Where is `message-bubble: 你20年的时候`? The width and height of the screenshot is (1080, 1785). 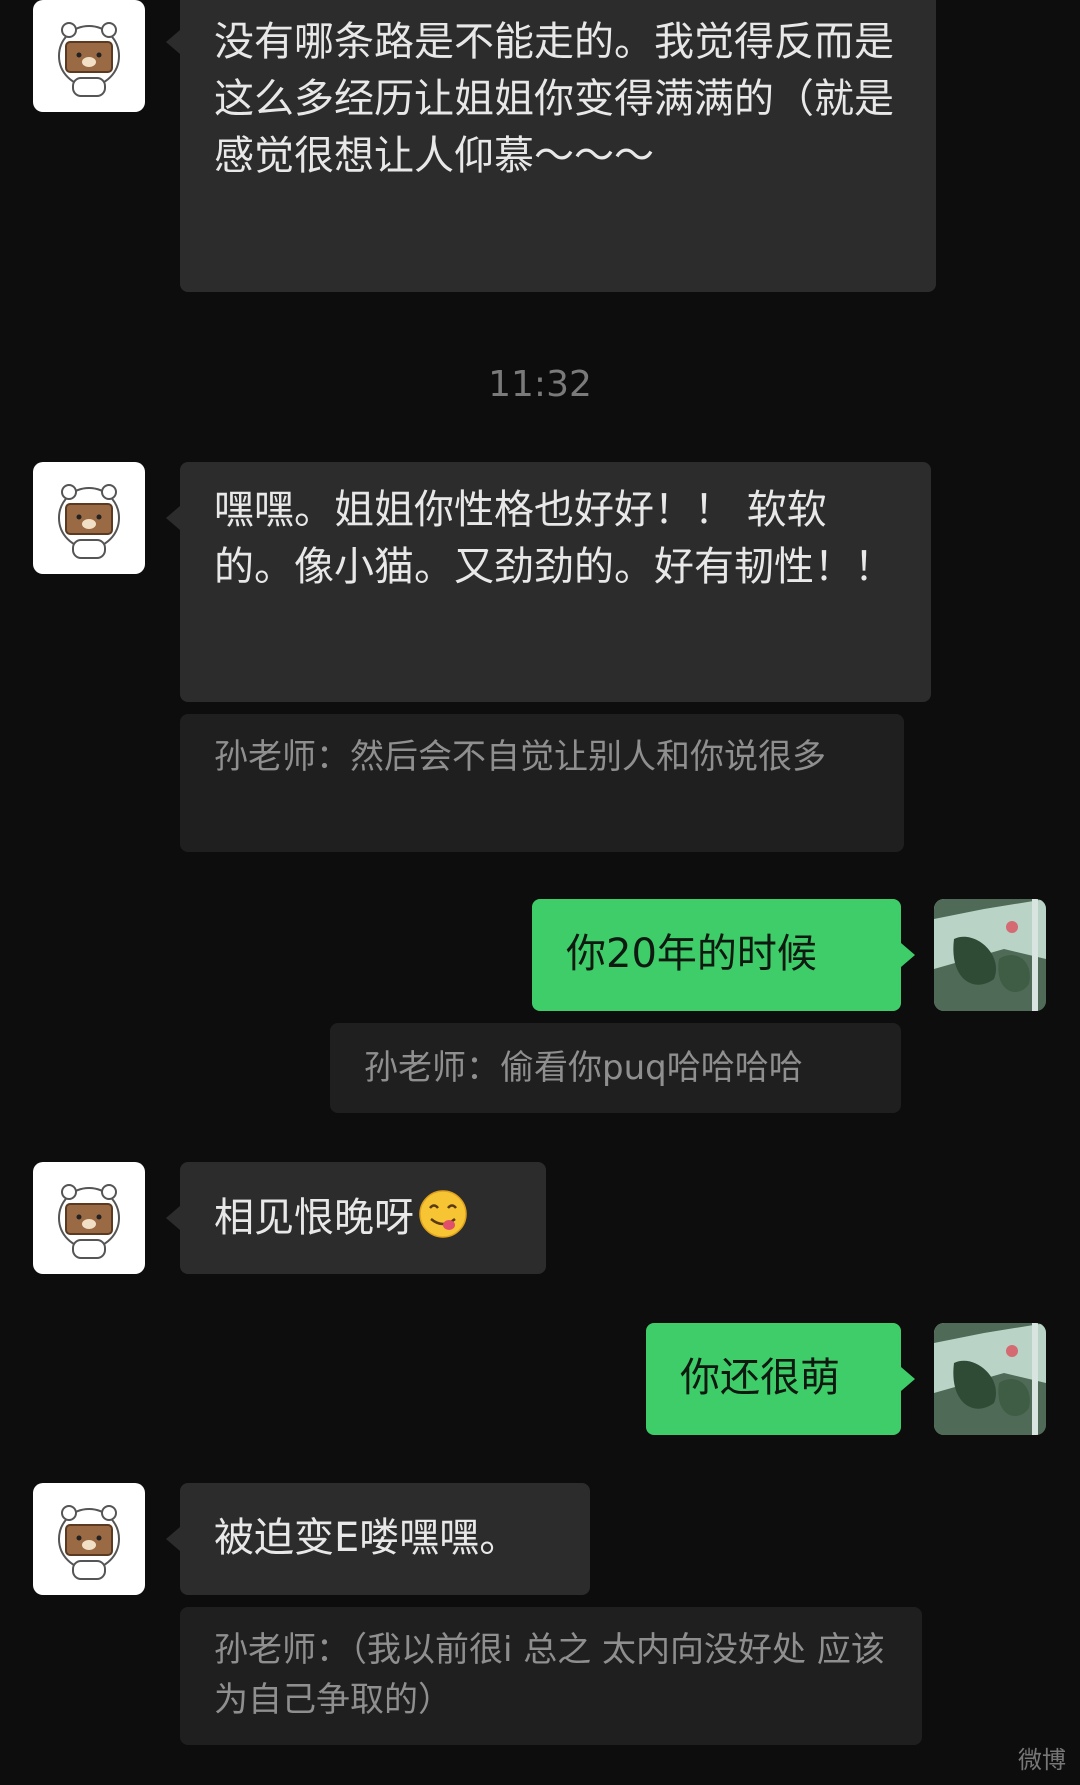 message-bubble: 你20年的时候 is located at coordinates (716, 955).